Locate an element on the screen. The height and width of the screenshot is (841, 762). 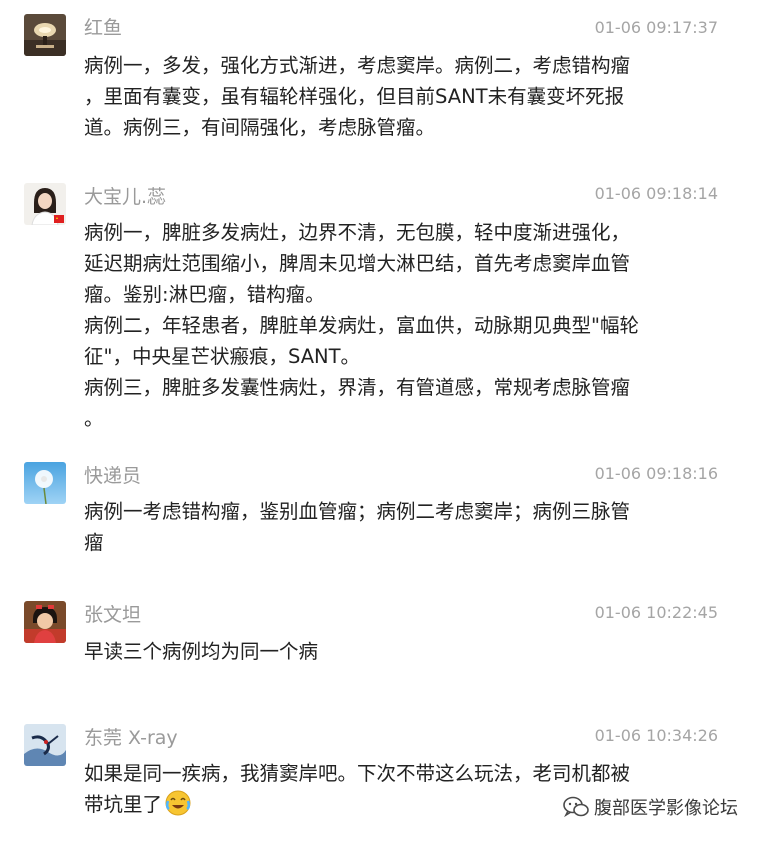
comment-username: 张文坦 is located at coordinates (112, 615).